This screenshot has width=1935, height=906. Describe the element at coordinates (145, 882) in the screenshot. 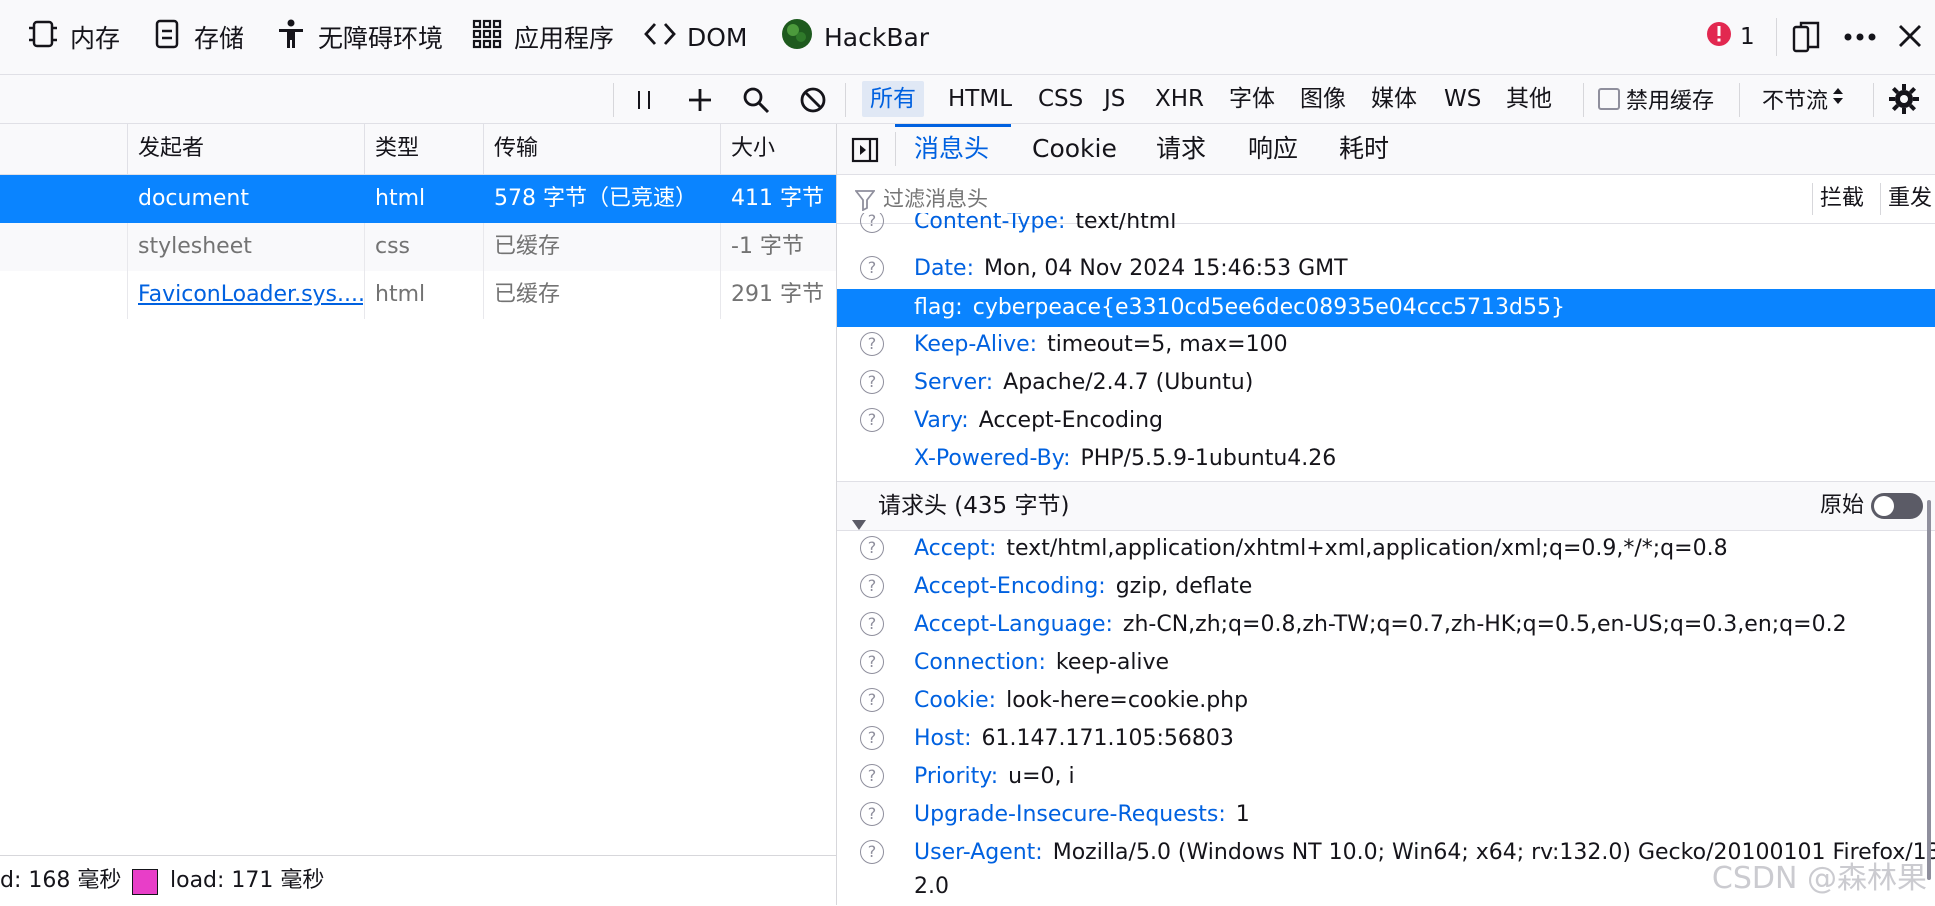

I see `load-color-swatch` at that location.